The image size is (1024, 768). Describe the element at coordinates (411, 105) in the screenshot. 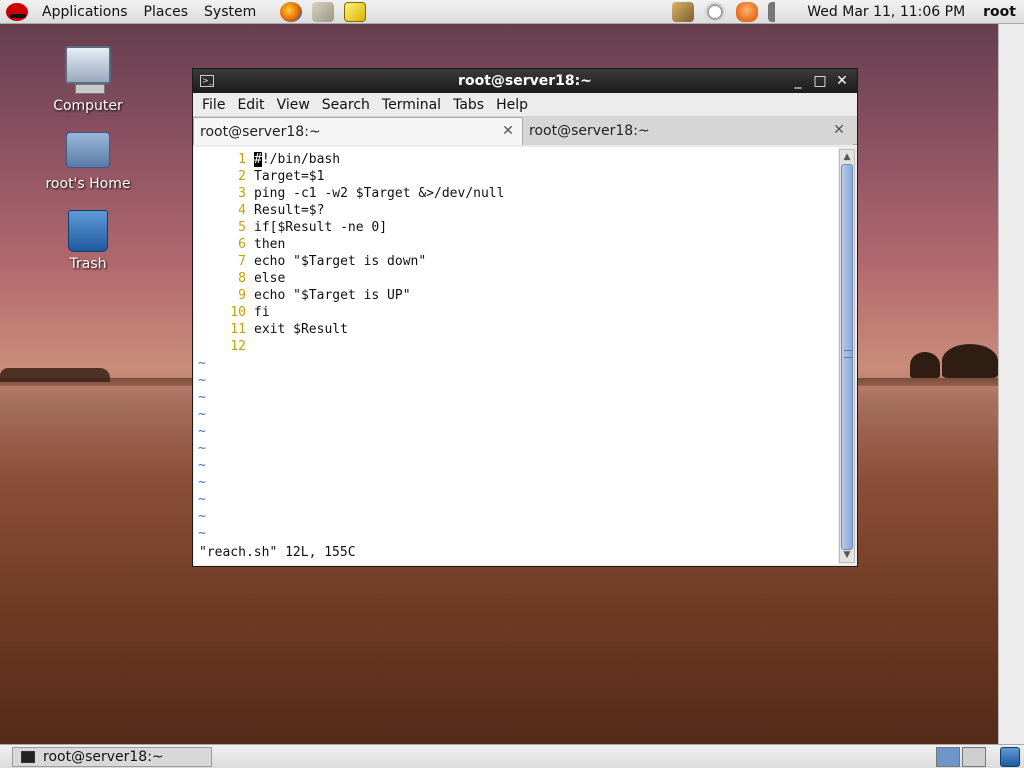

I see `menu-terminal: Terminal` at that location.